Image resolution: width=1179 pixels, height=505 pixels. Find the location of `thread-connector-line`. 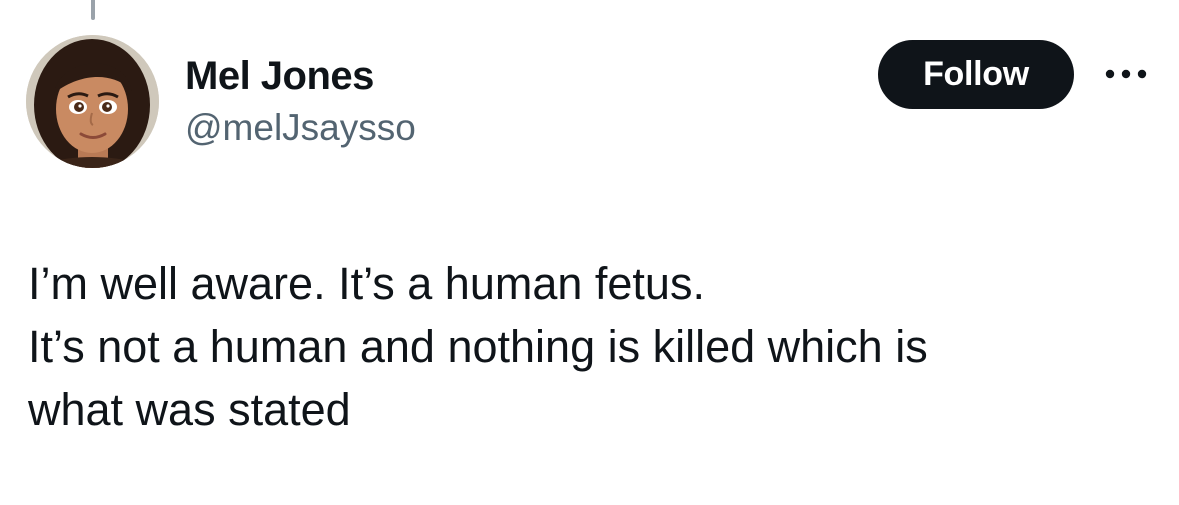

thread-connector-line is located at coordinates (93, 10).